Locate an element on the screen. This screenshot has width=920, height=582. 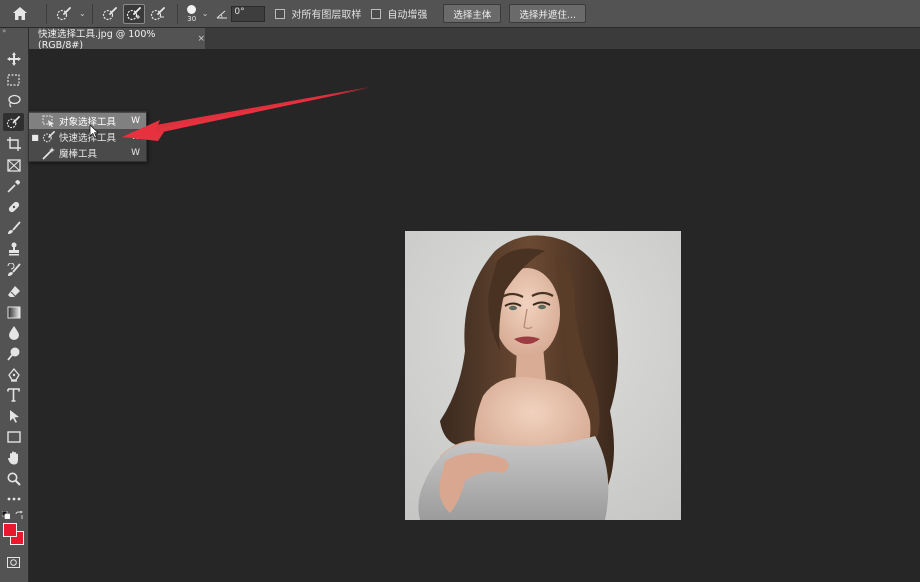
pen-tool is located at coordinates (13, 375).